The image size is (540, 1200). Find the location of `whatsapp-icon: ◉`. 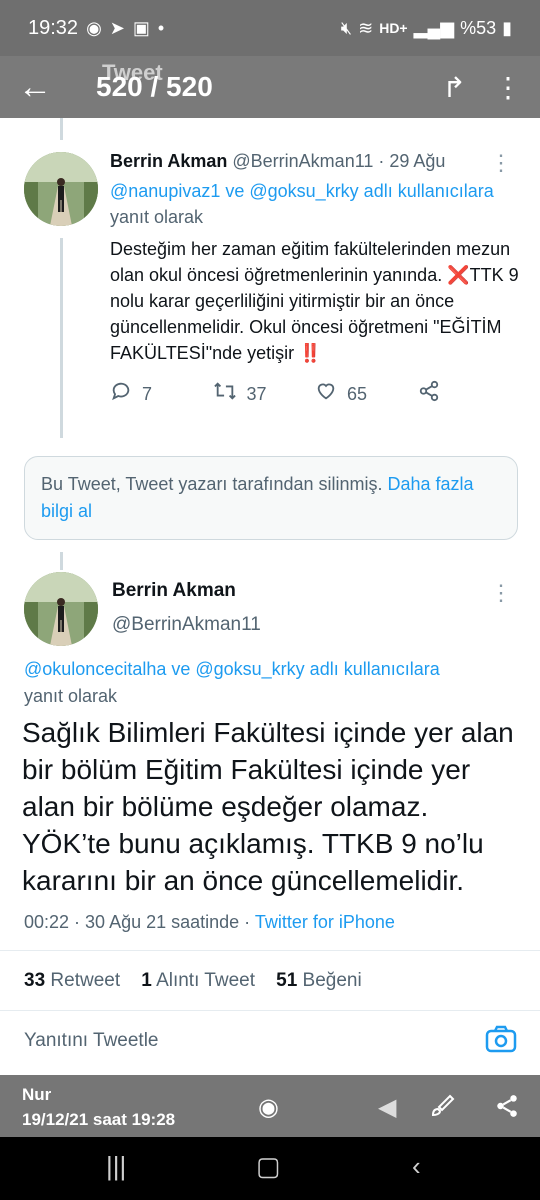

whatsapp-icon: ◉ is located at coordinates (94, 27).